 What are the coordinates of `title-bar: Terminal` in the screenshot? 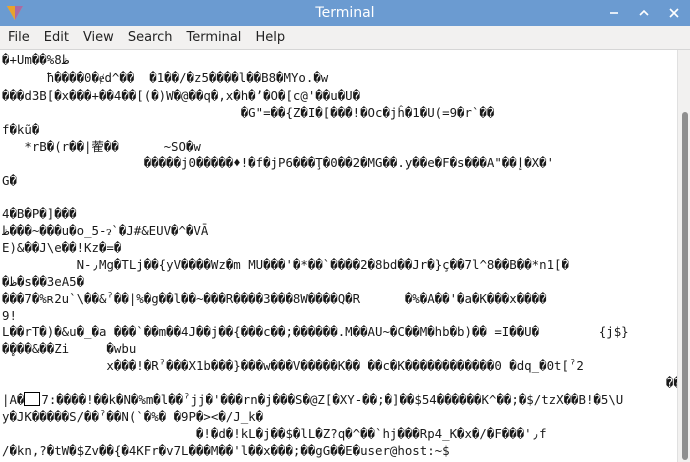 It's located at (345, 13).